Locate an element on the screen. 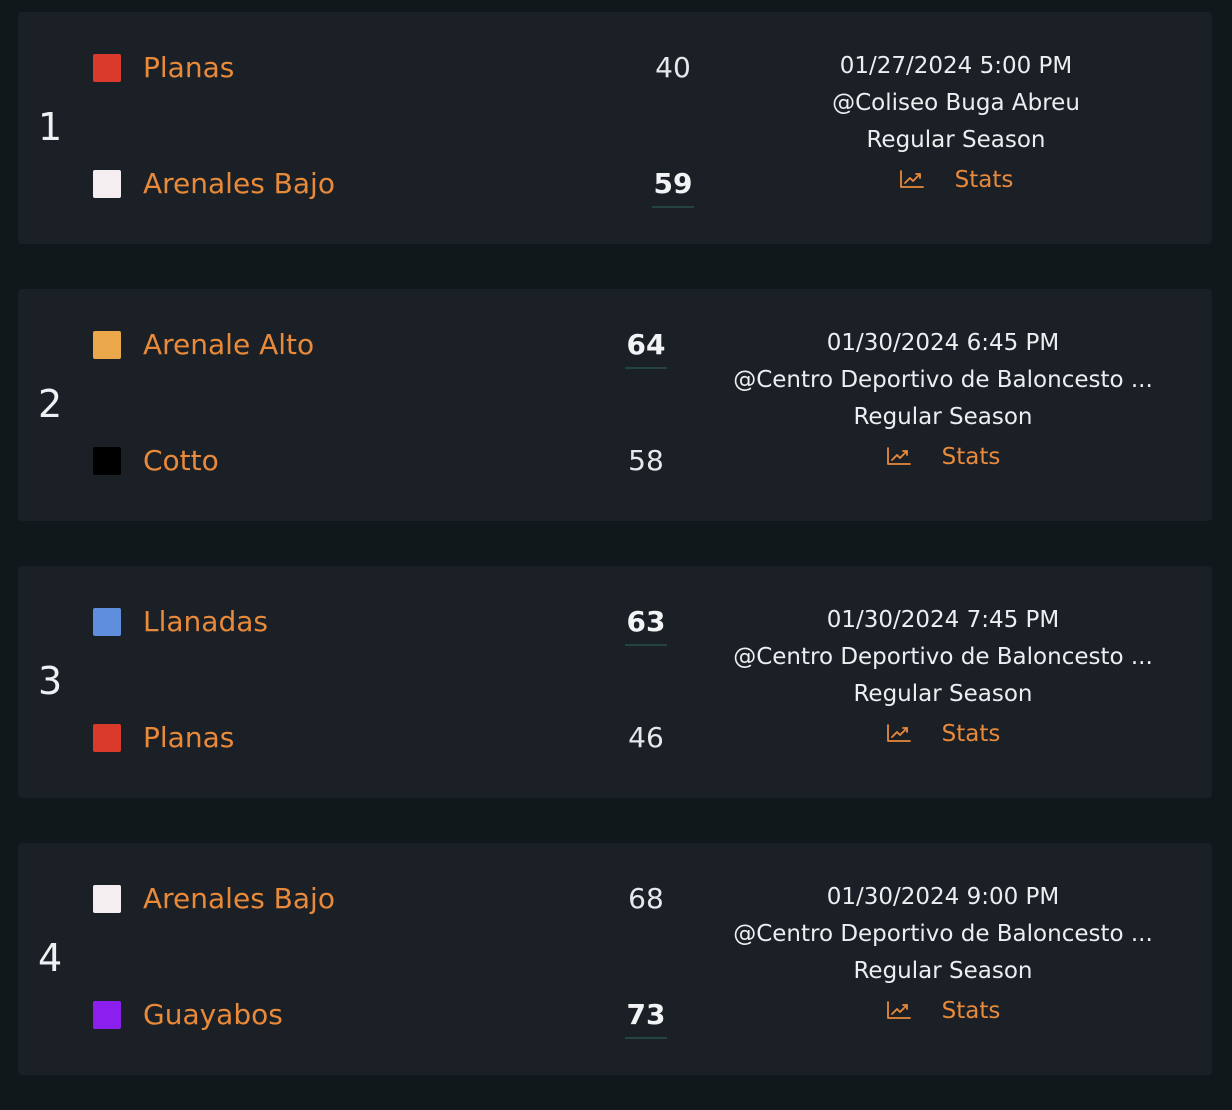 This screenshot has height=1110, width=1232. away-team-score: 73 is located at coordinates (646, 1017).